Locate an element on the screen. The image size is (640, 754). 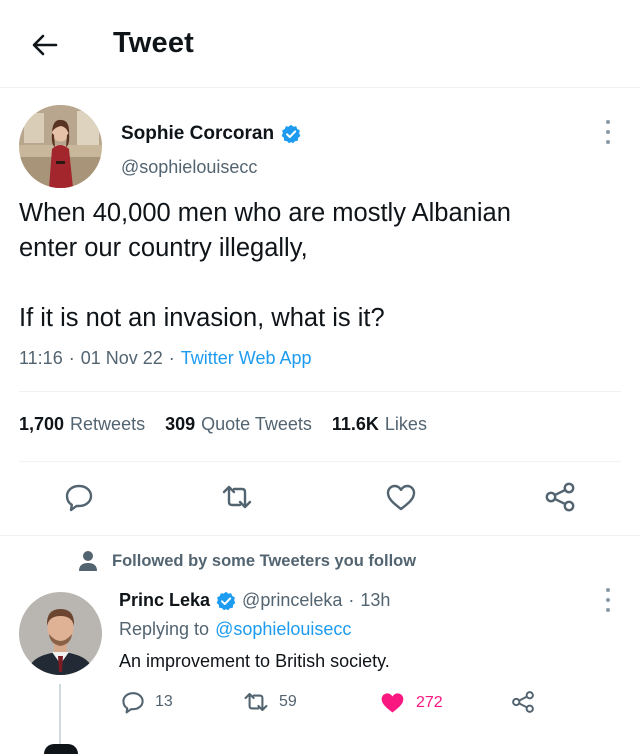
replying-to-mention: @sophielouisecc is located at coordinates (283, 629).